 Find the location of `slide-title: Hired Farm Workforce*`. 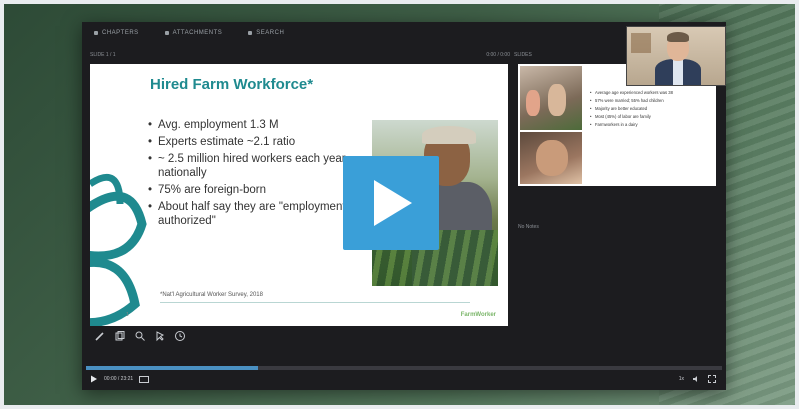

slide-title: Hired Farm Workforce* is located at coordinates (232, 84).